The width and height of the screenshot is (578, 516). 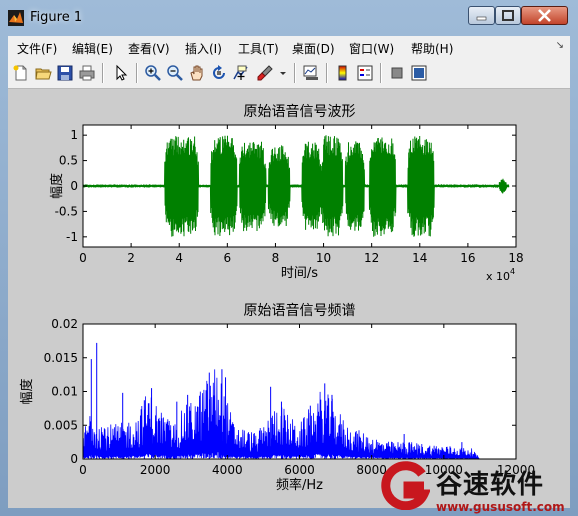 I want to click on x-tick-label: 6000, so click(x=299, y=470).